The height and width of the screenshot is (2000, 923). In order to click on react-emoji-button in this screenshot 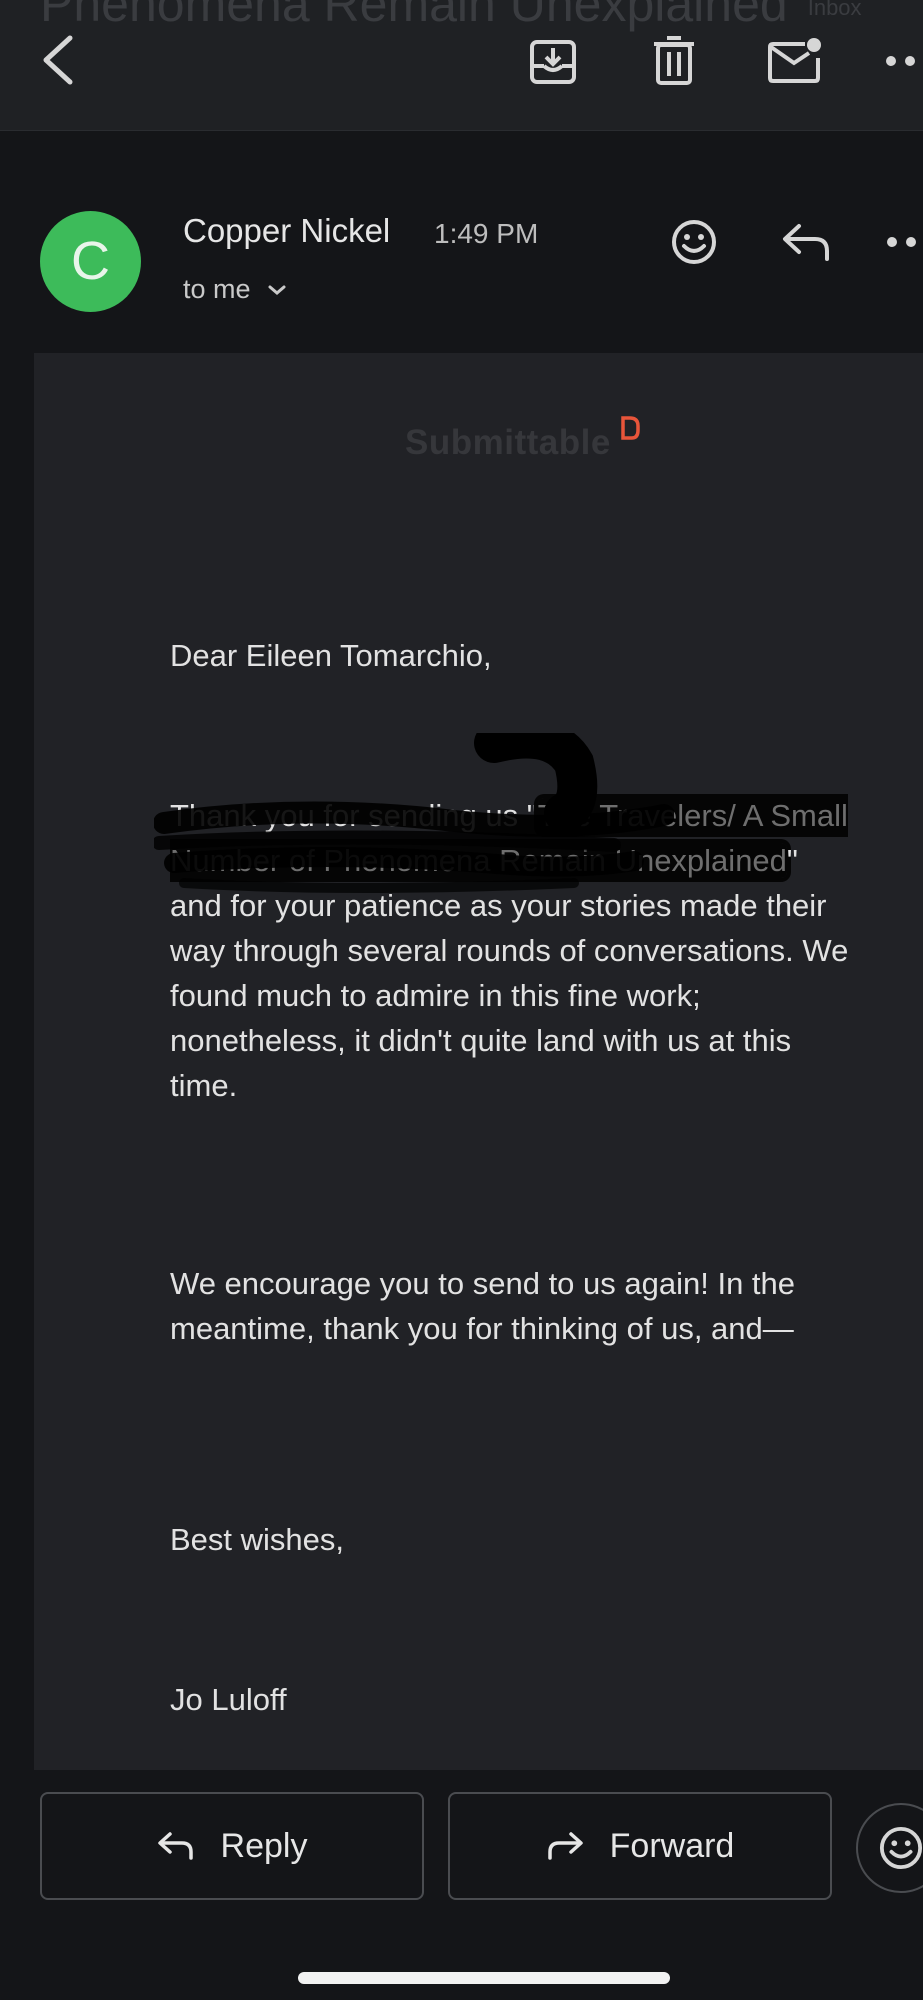, I will do `click(889, 1848)`.